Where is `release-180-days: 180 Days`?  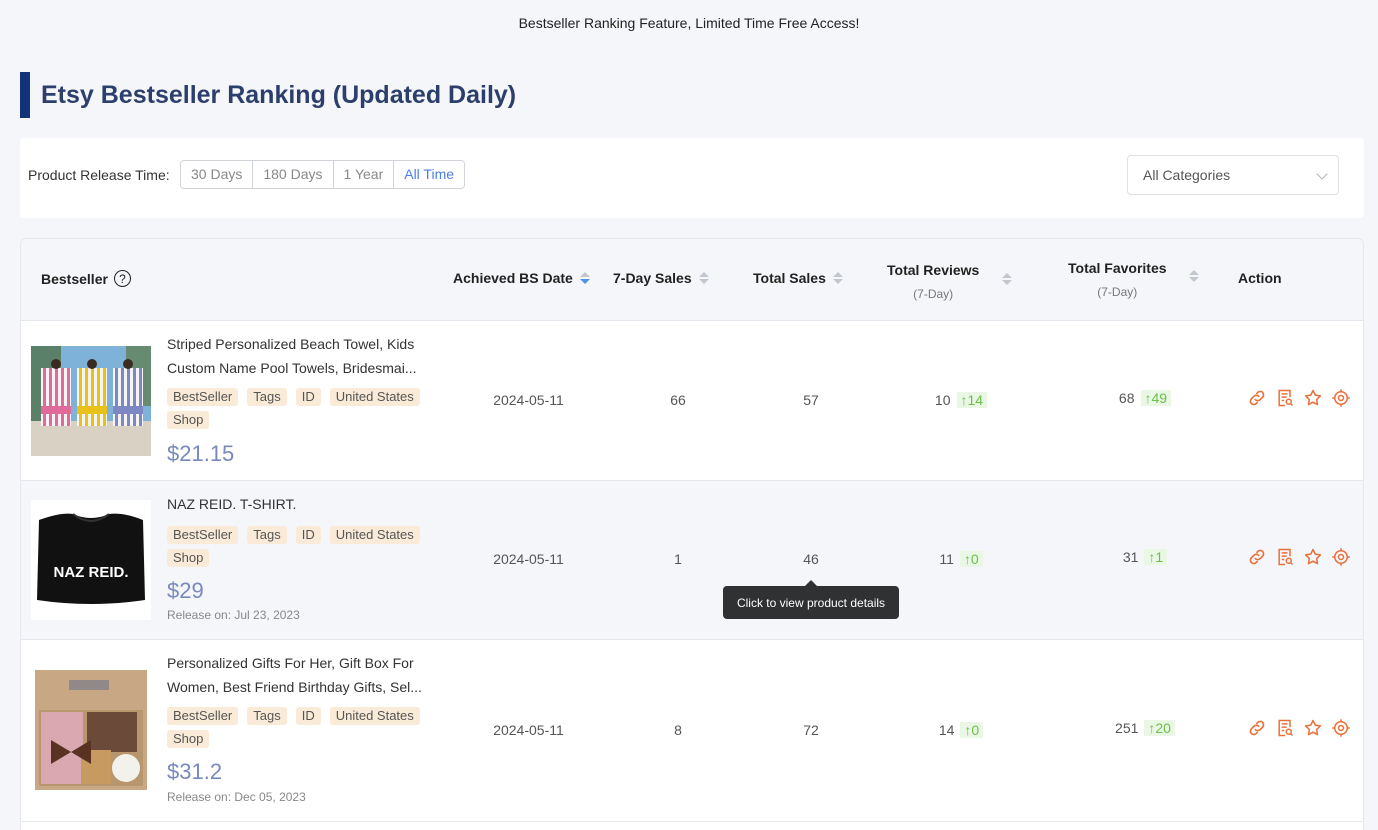 release-180-days: 180 Days is located at coordinates (293, 174).